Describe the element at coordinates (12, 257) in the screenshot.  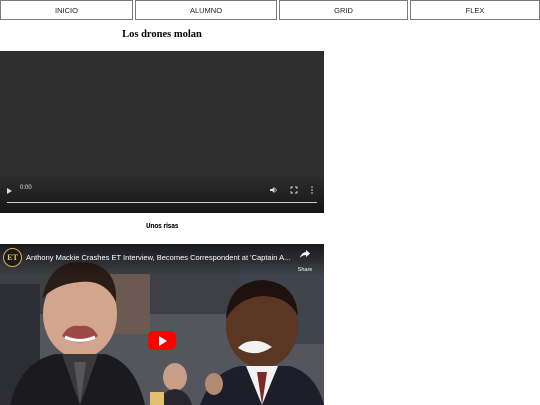
I see `channel-logo: ET` at that location.